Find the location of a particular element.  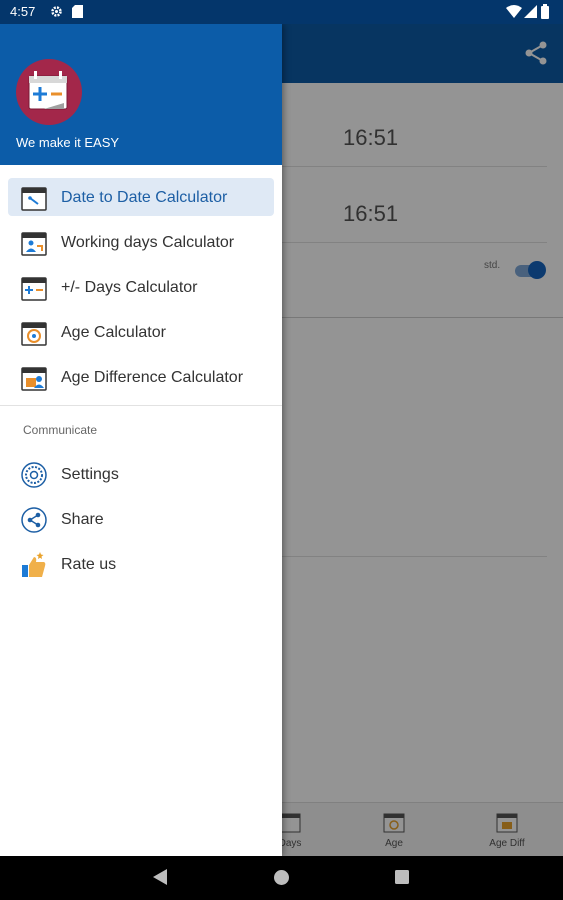

settings-status-icon is located at coordinates (56, 14).